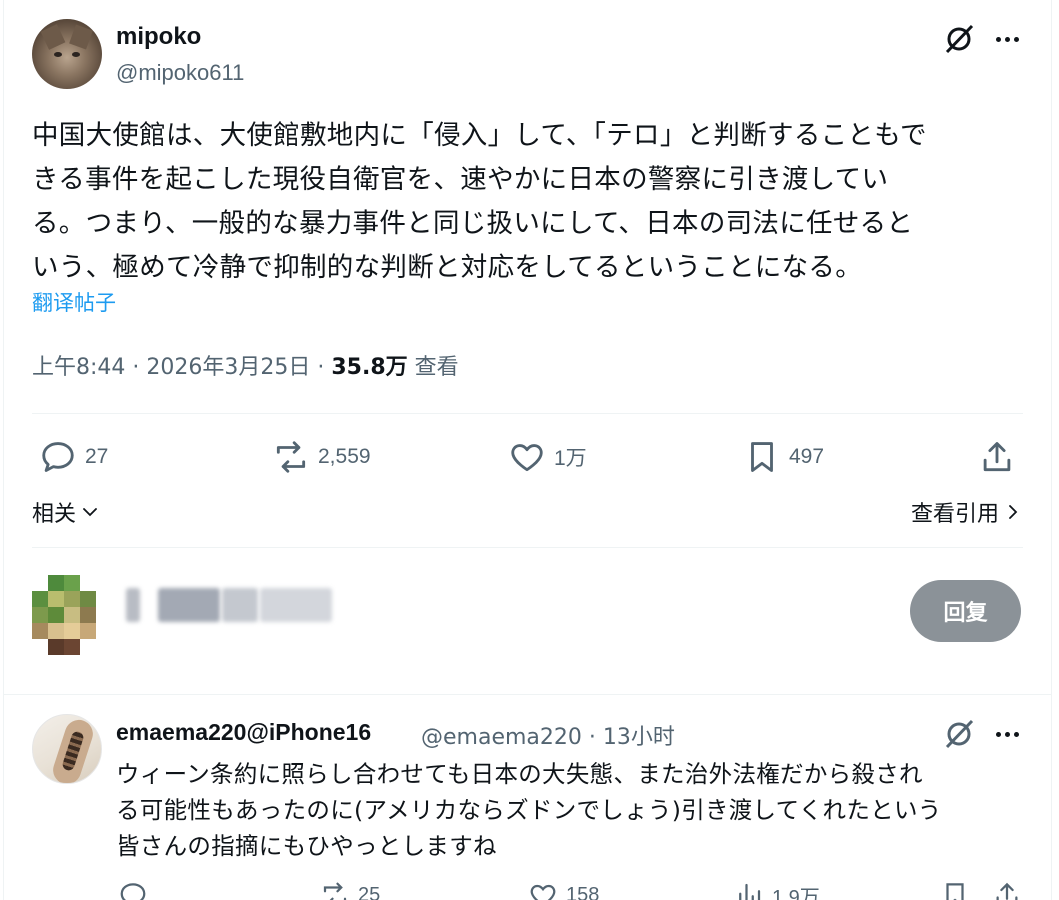 This screenshot has height=900, width=1059. I want to click on reply-like-count: 158, so click(583, 891).